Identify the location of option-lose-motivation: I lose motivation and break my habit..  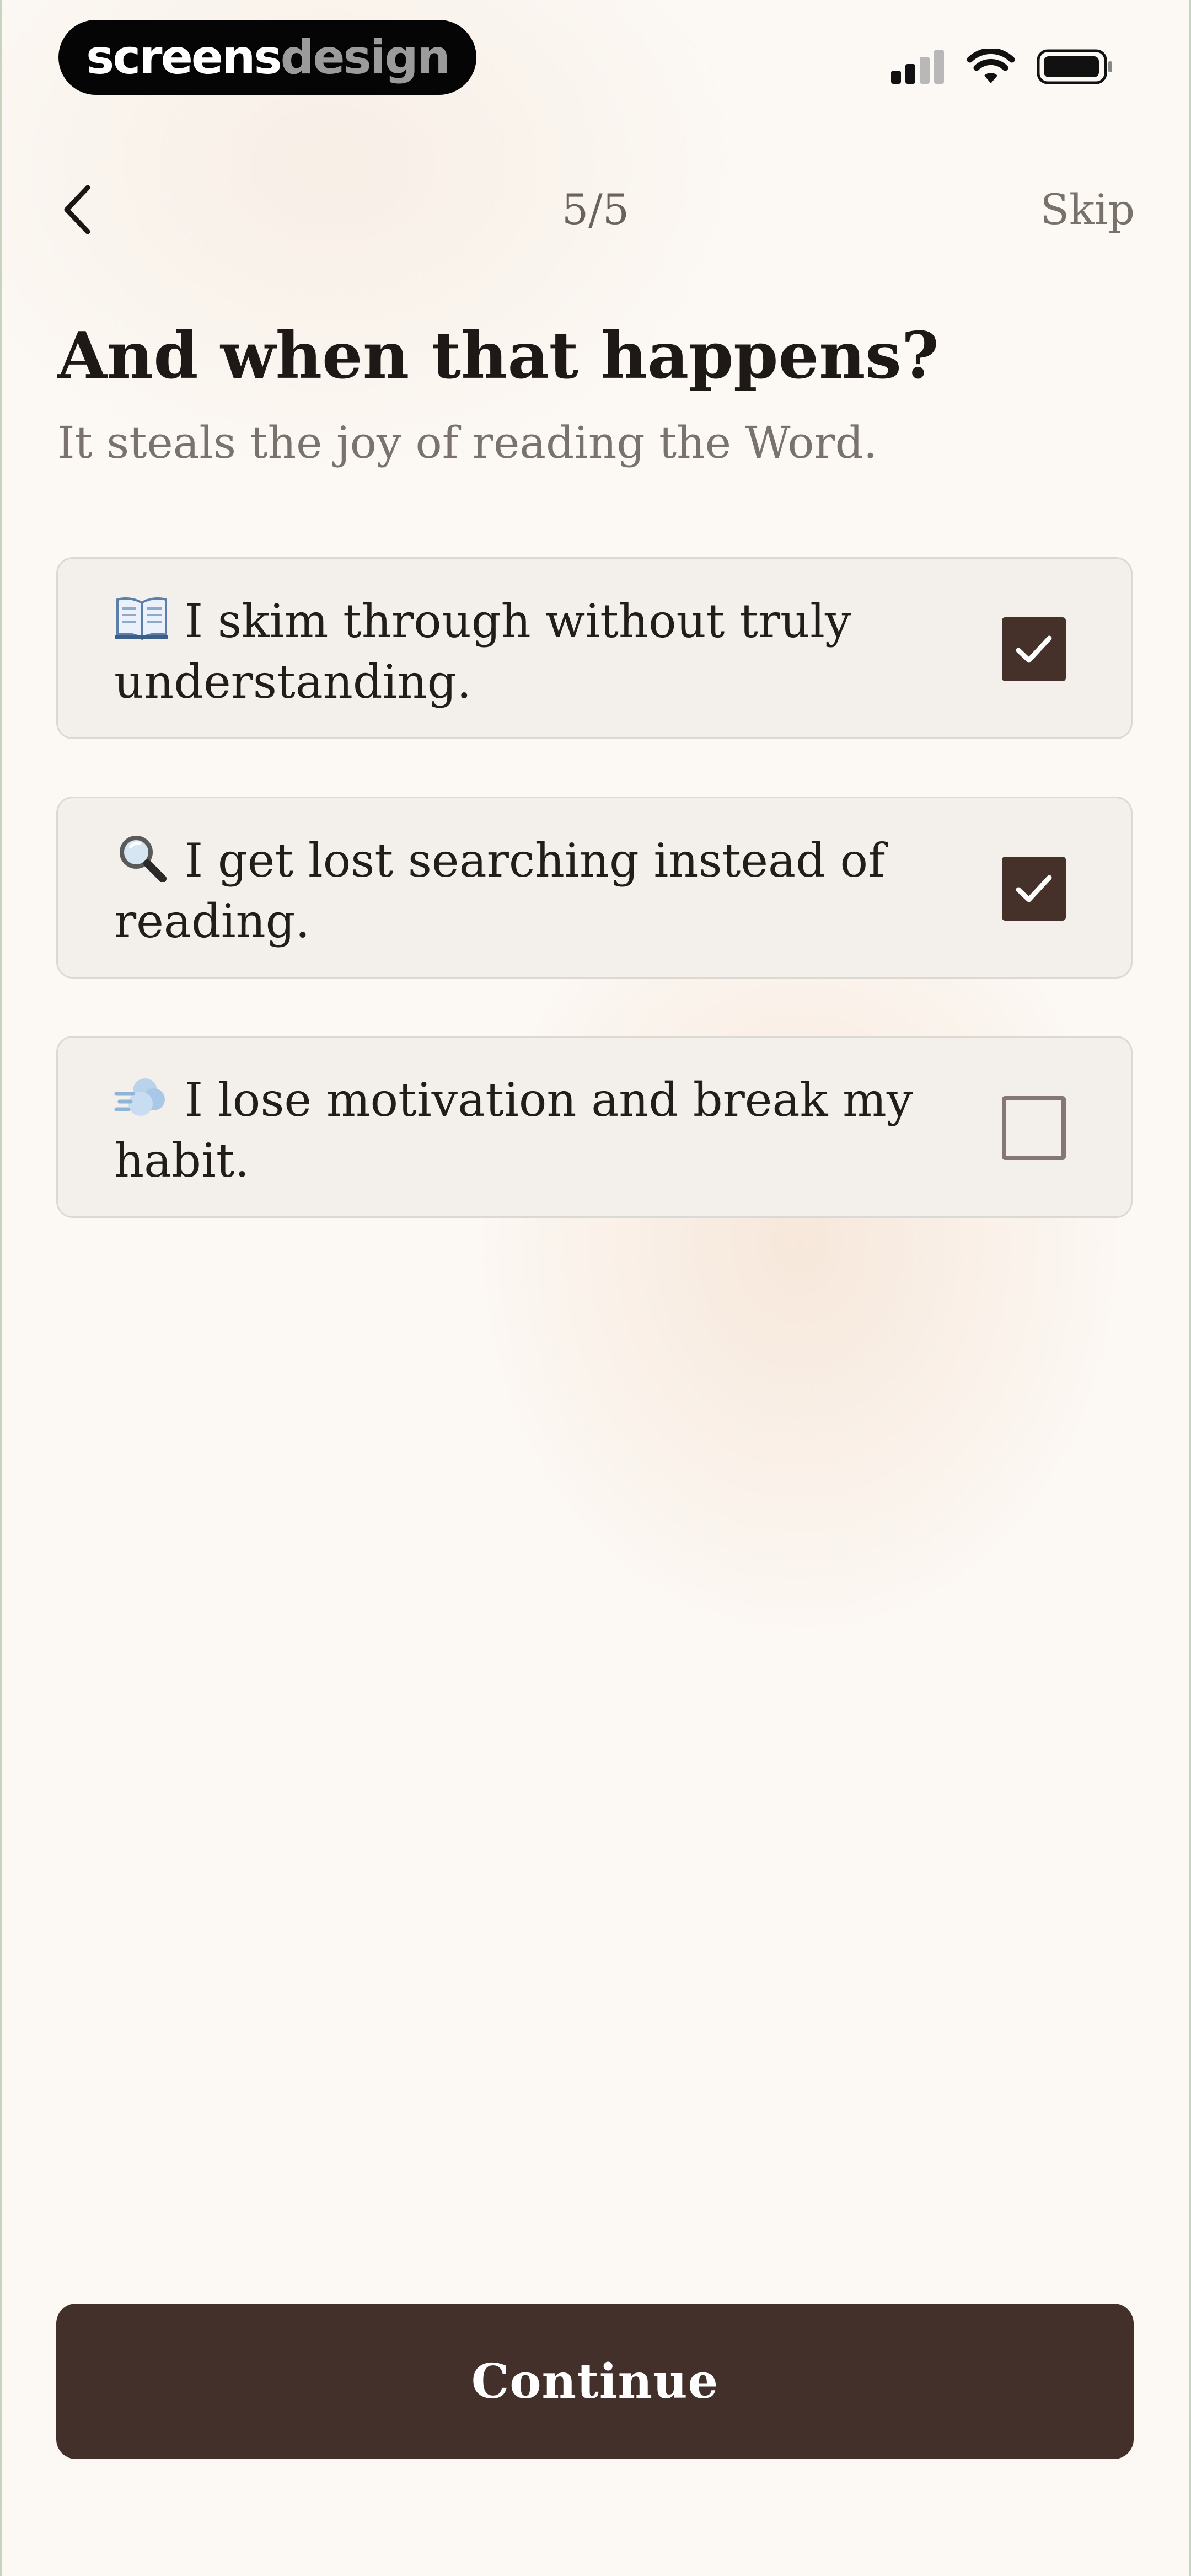
(594, 1127).